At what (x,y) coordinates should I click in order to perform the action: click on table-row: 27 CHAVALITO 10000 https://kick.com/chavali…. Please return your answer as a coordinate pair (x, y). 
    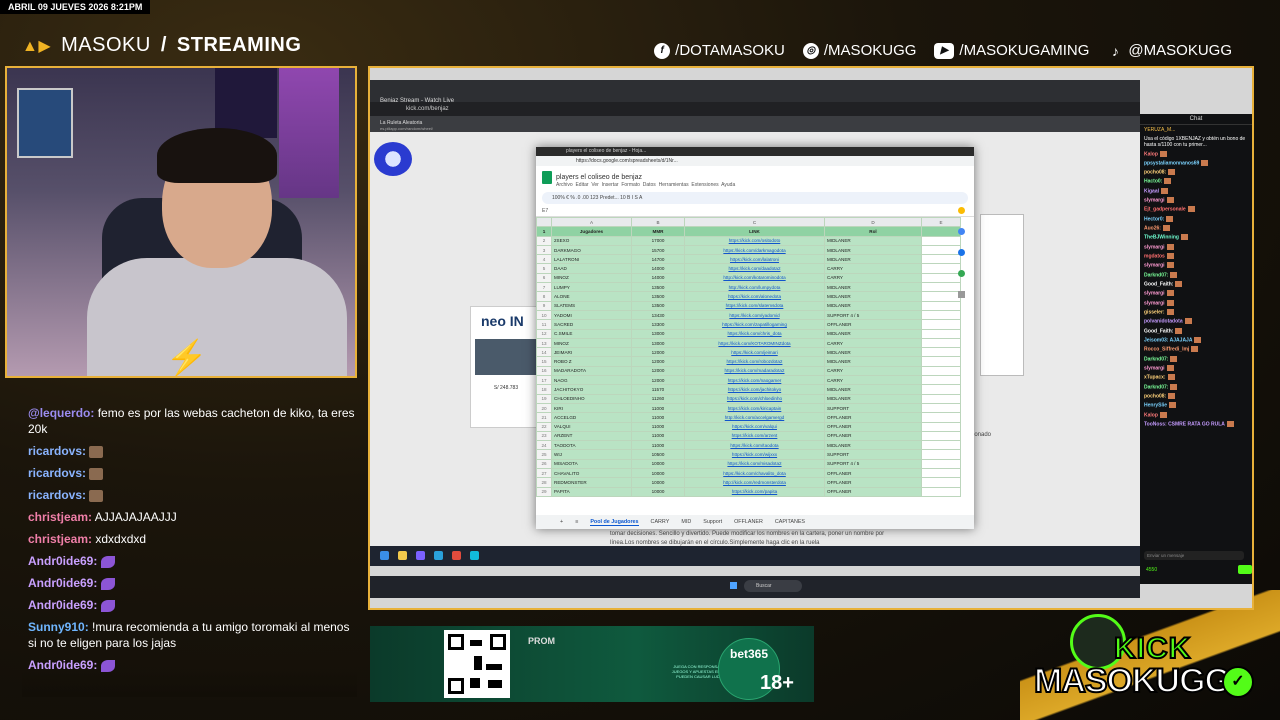
    Looking at the image, I should click on (748, 473).